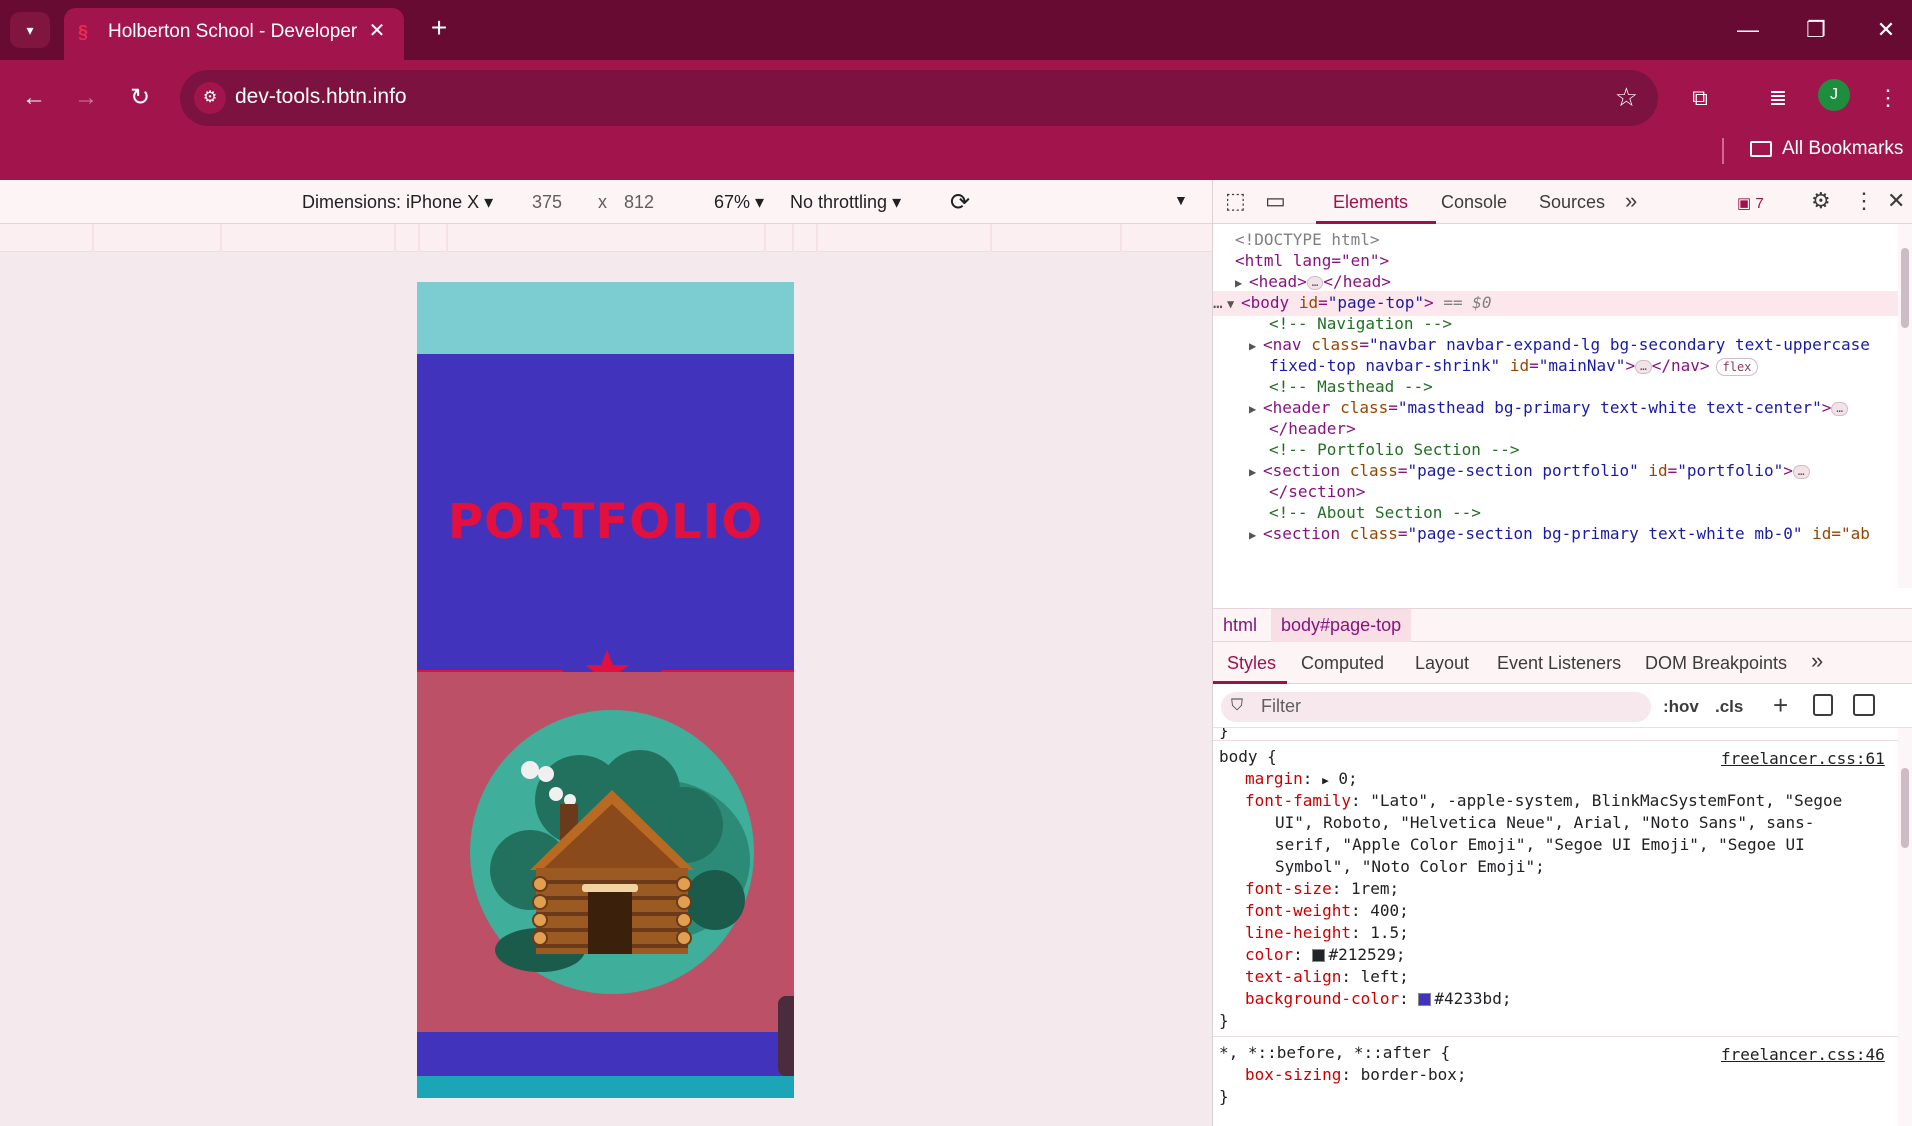 This screenshot has height=1126, width=1912. Describe the element at coordinates (1631, 201) in the screenshot. I see `more-tabs-icon: »` at that location.